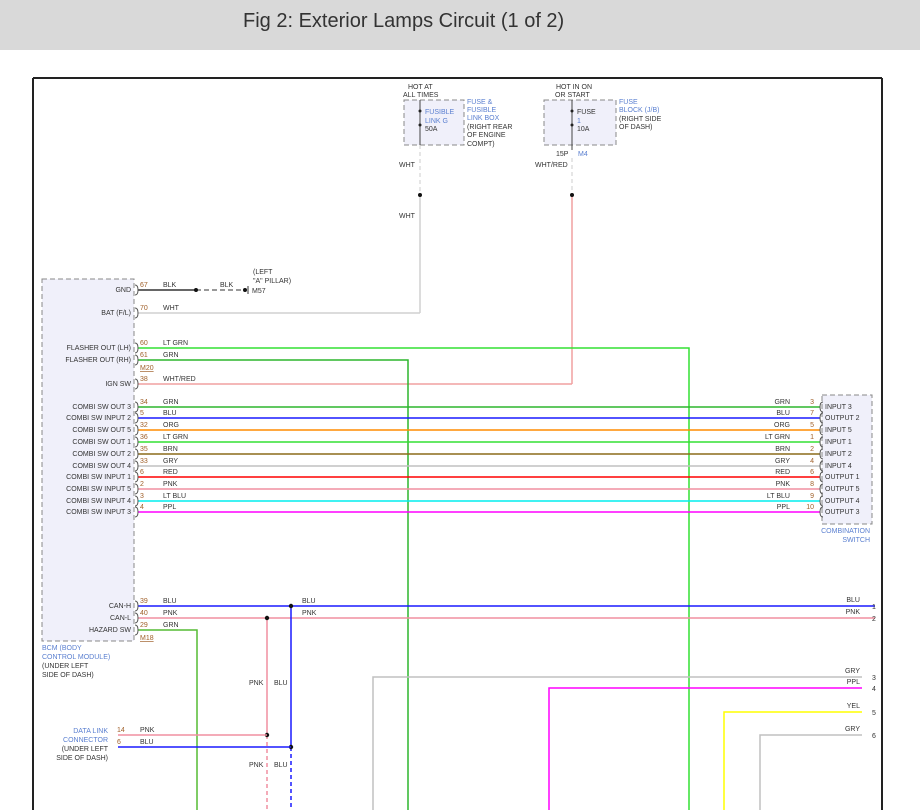 The height and width of the screenshot is (810, 920). I want to click on wire-wht-red: WHT/RED, so click(356, 271).